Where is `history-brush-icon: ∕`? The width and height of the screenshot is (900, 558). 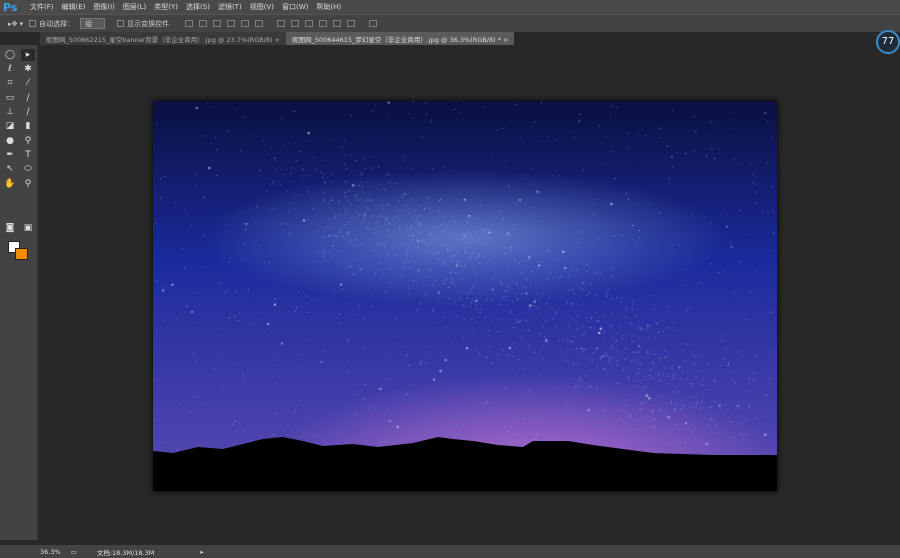
history-brush-icon: ∕ is located at coordinates (28, 112).